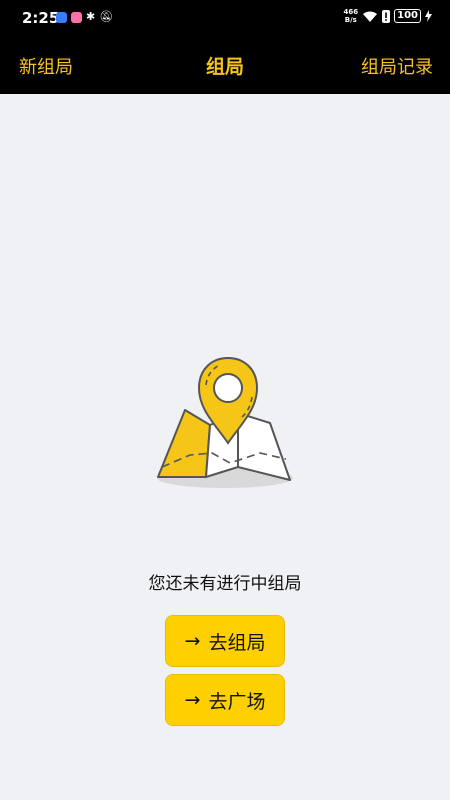 The width and height of the screenshot is (450, 800). What do you see at coordinates (370, 16) in the screenshot?
I see `wifi-icon` at bounding box center [370, 16].